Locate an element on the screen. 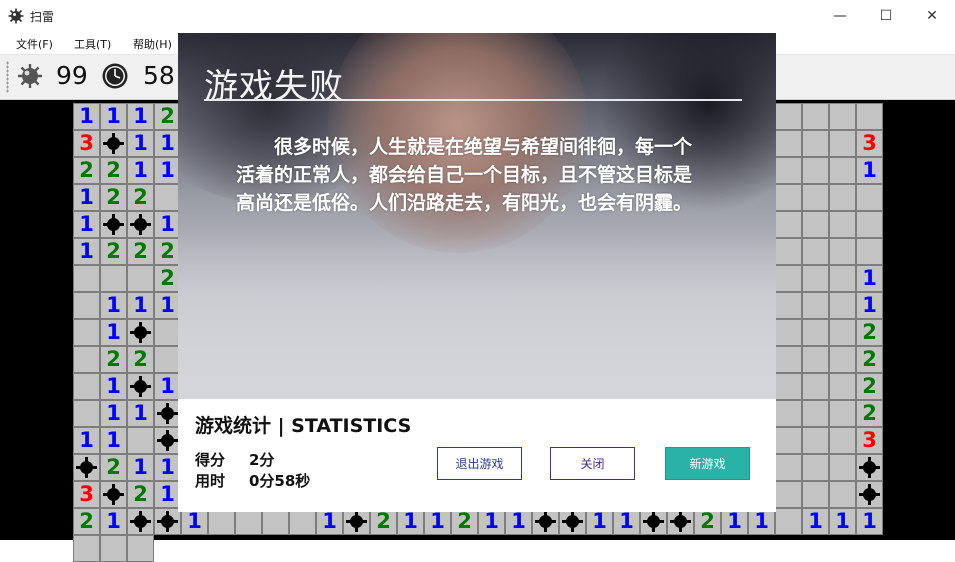 The image size is (955, 562). number-cell: 3 is located at coordinates (86, 143).